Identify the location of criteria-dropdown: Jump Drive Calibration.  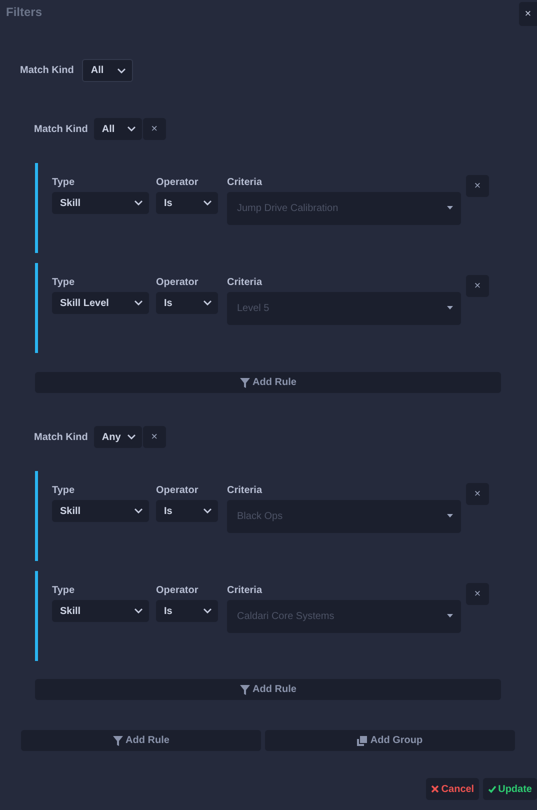
(344, 208).